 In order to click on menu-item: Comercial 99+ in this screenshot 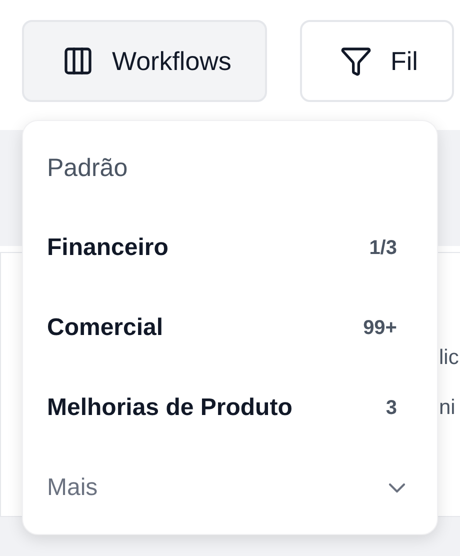, I will do `click(230, 328)`.